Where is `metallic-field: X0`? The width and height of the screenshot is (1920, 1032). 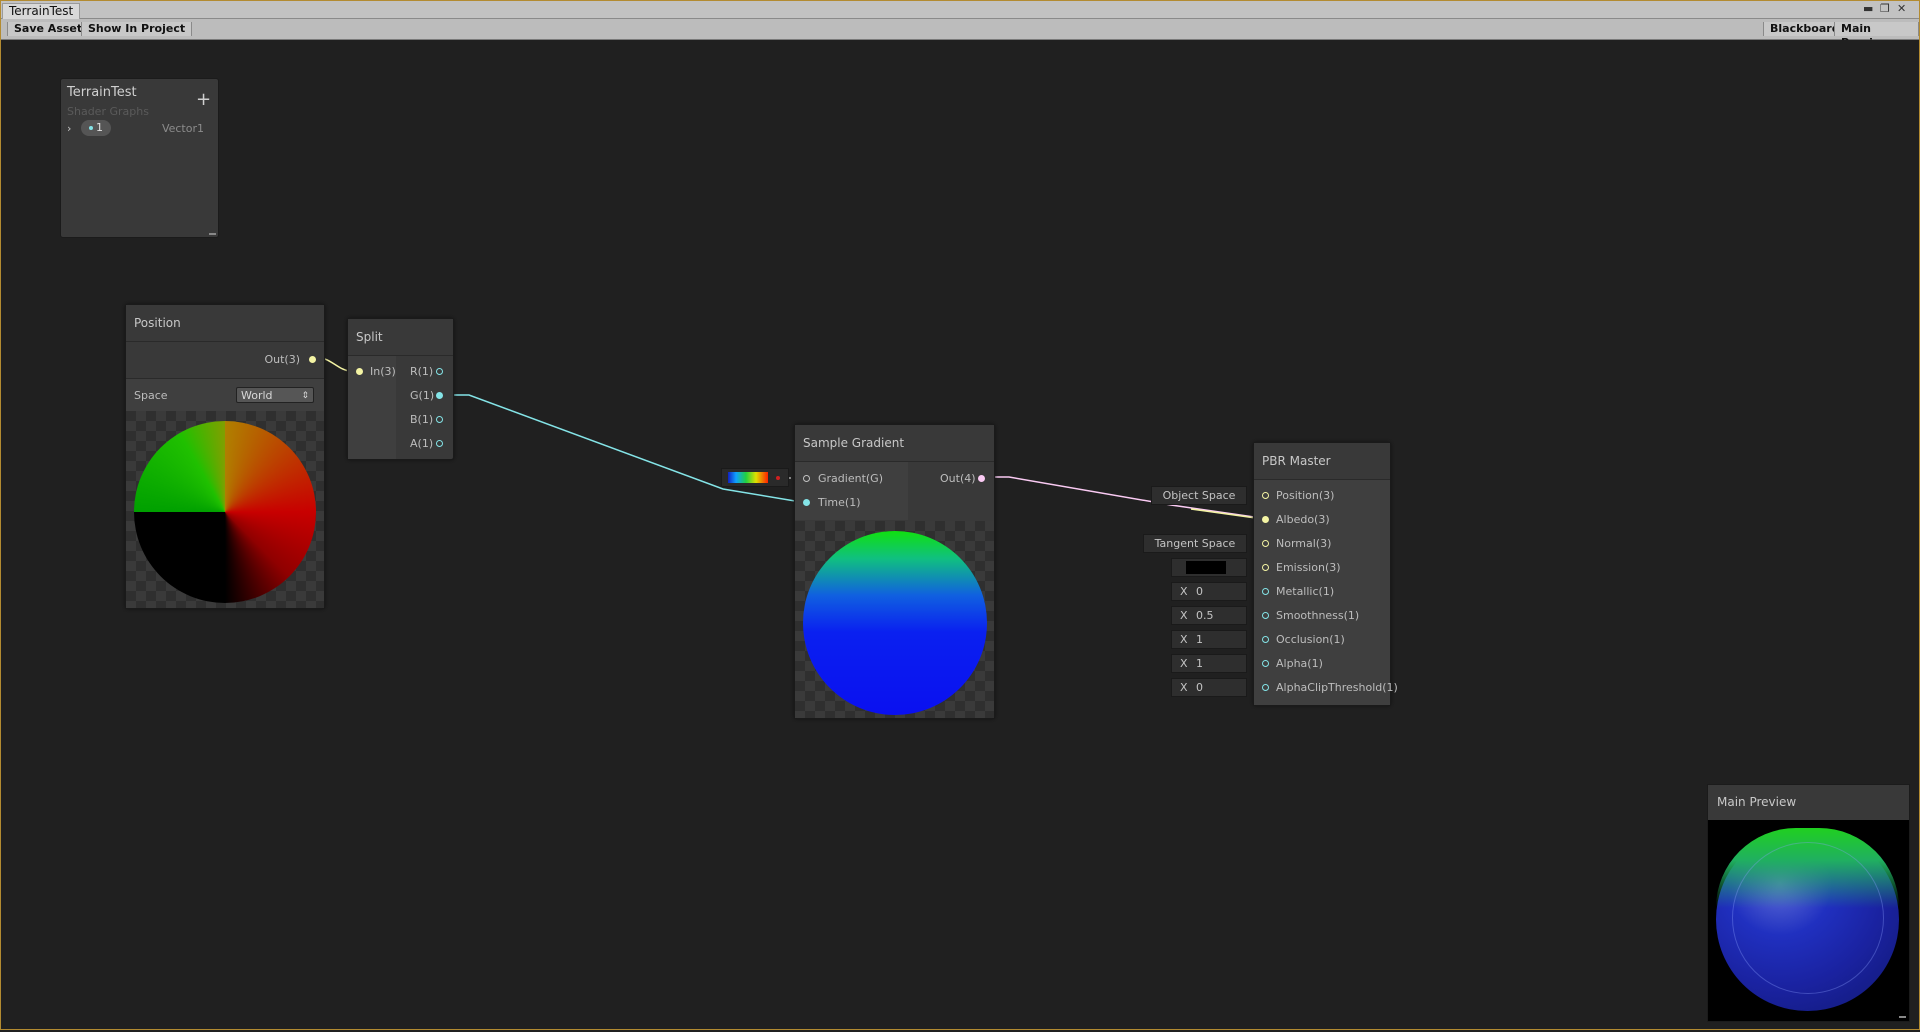 metallic-field: X0 is located at coordinates (1209, 591).